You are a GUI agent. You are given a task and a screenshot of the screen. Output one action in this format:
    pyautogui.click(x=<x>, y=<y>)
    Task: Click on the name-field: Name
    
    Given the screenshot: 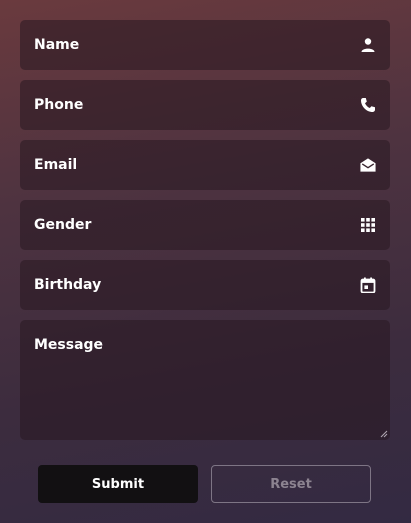 What is the action you would take?
    pyautogui.click(x=205, y=45)
    